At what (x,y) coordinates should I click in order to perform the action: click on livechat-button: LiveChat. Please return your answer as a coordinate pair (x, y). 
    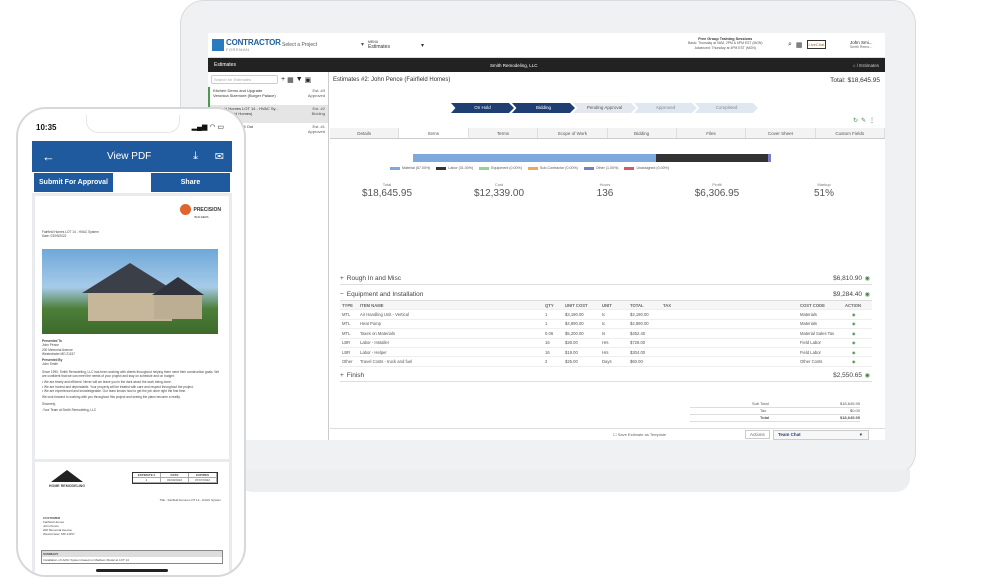
    Looking at the image, I should click on (816, 44).